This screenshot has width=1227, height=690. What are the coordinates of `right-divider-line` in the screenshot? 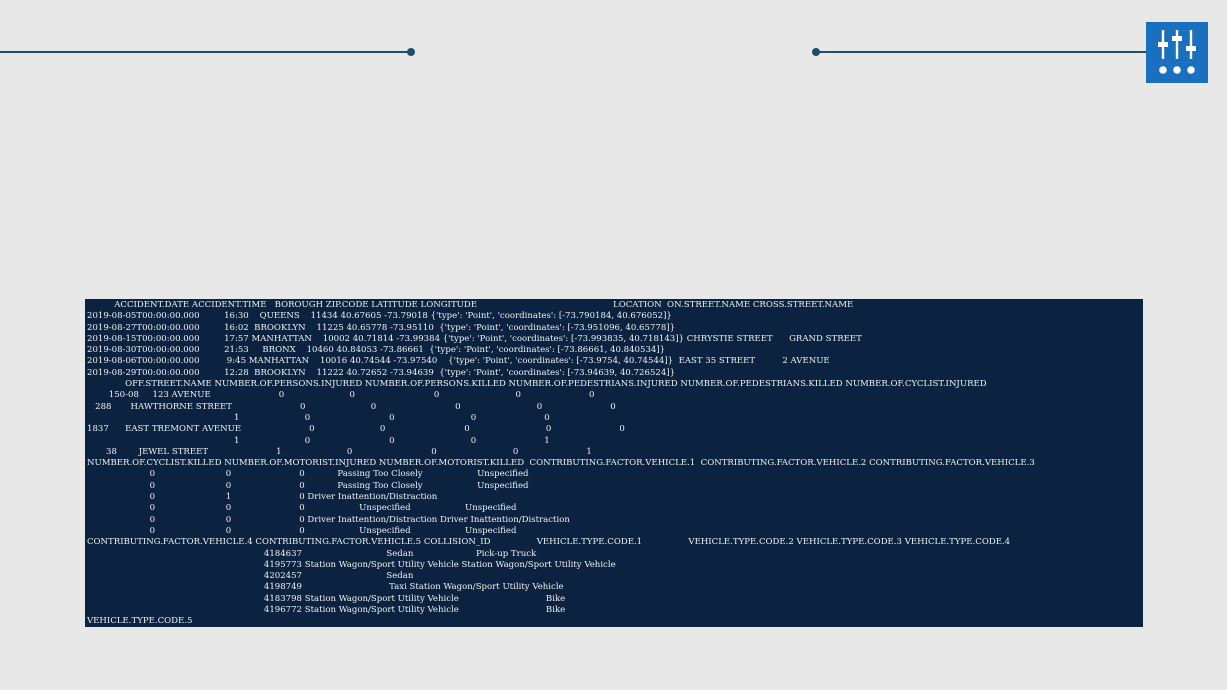 It's located at (981, 52).